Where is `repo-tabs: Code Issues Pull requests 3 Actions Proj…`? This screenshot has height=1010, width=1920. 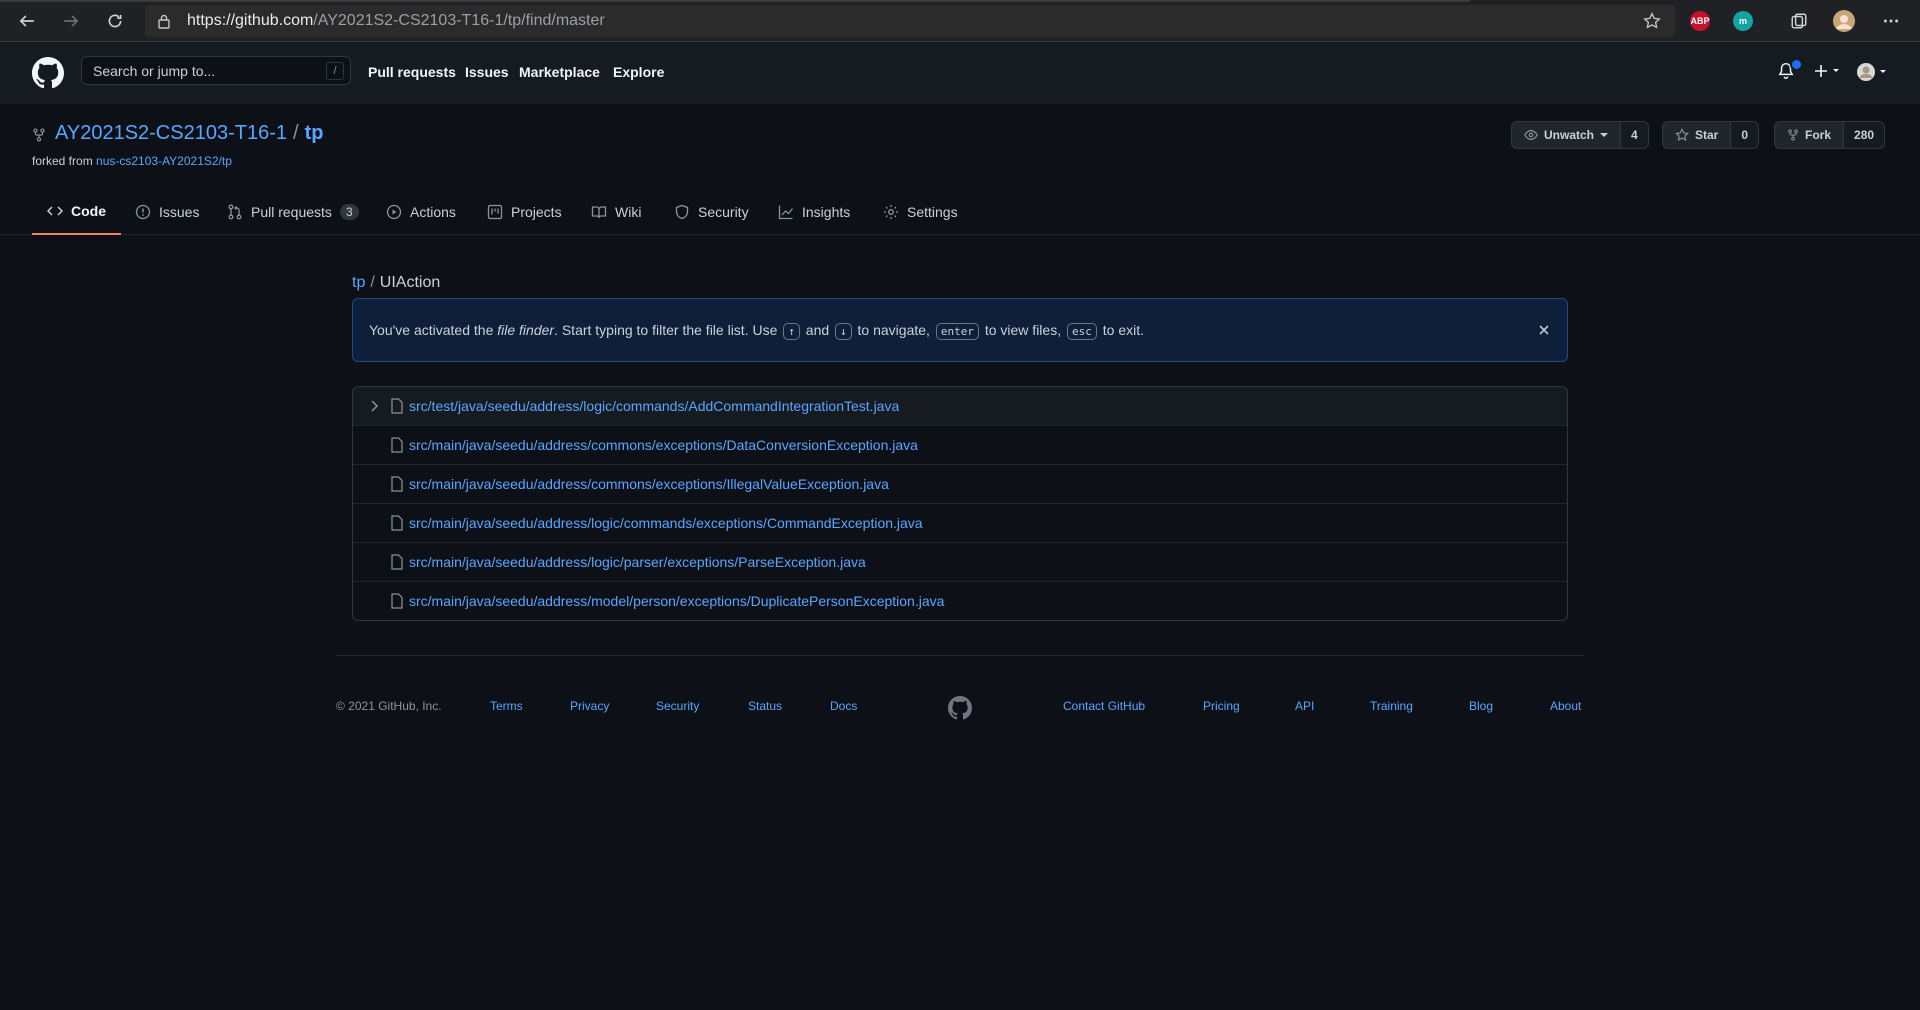
repo-tabs: Code Issues Pull requests 3 Actions Proj… is located at coordinates (960, 212).